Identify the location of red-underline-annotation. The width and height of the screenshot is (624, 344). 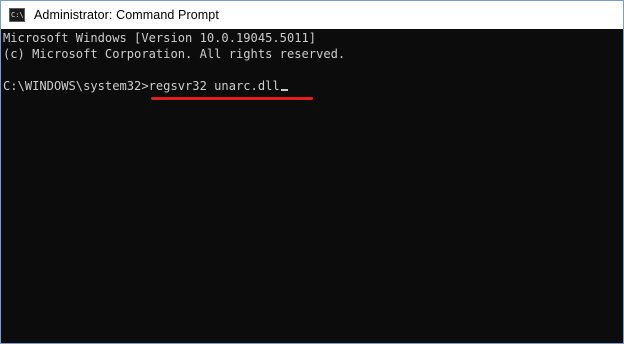
(232, 98).